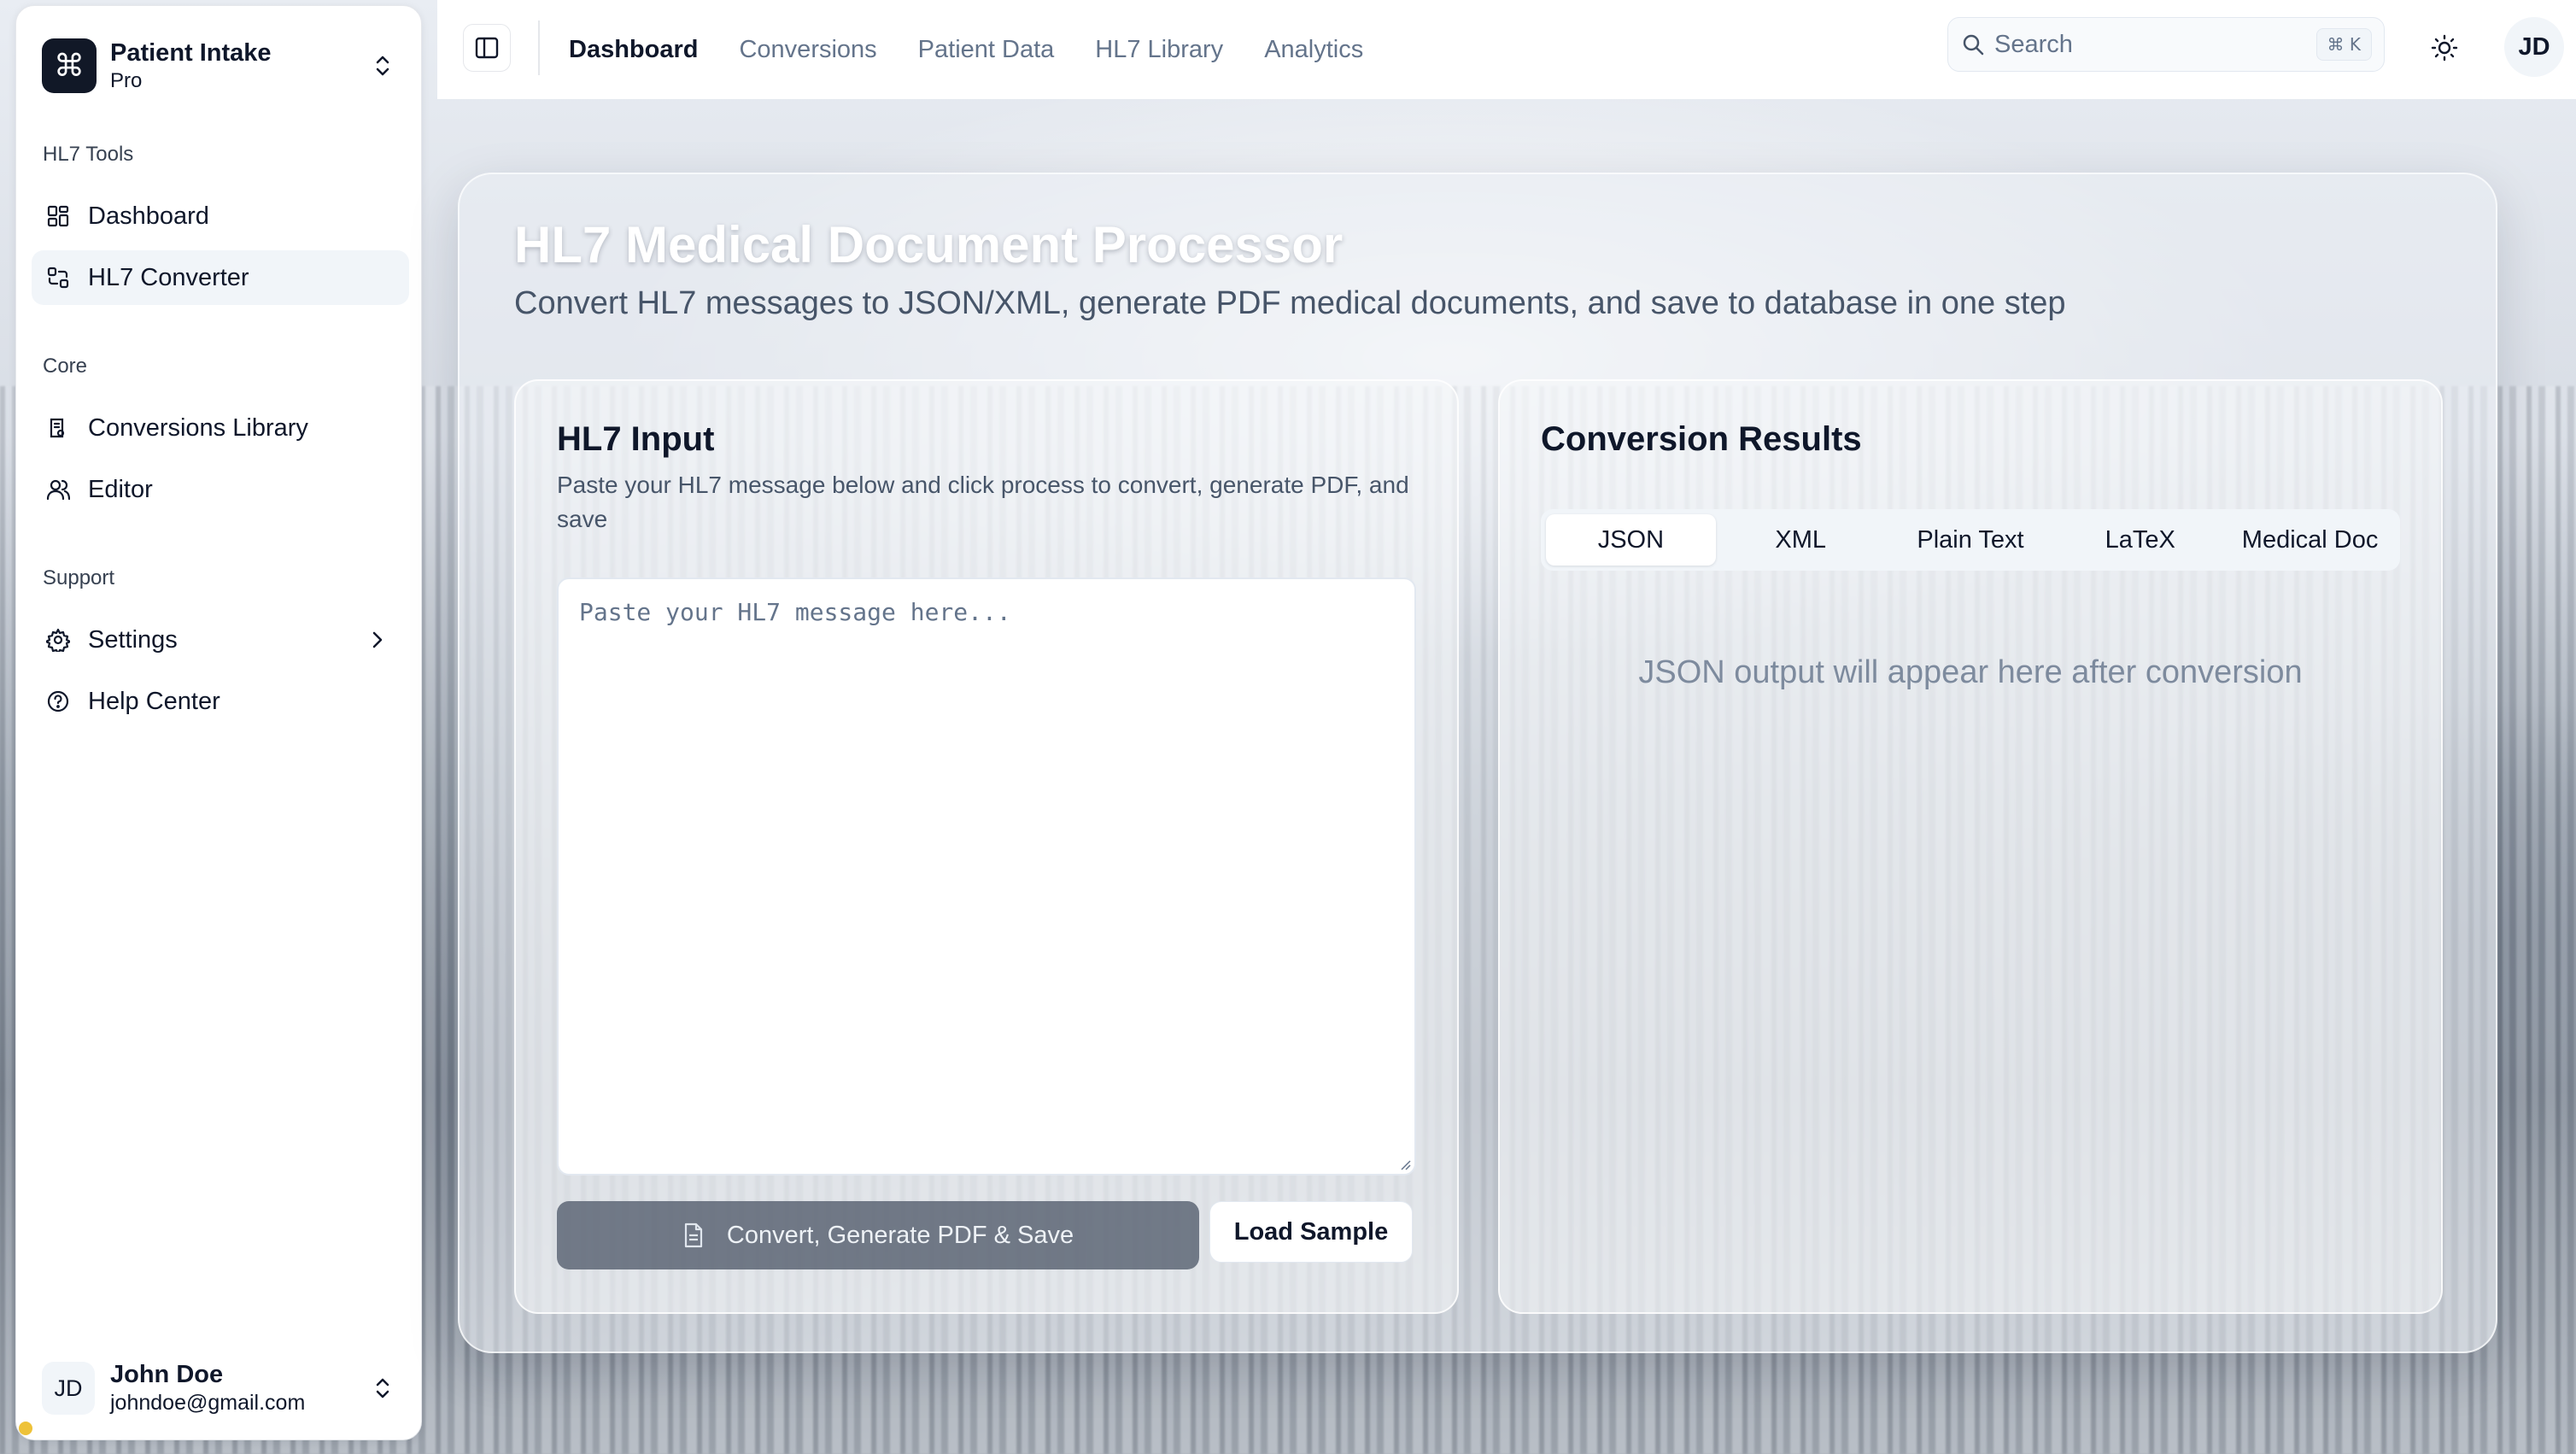 This screenshot has height=1454, width=2576. Describe the element at coordinates (148, 216) in the screenshot. I see `sidebar-item-label: Dashboard` at that location.